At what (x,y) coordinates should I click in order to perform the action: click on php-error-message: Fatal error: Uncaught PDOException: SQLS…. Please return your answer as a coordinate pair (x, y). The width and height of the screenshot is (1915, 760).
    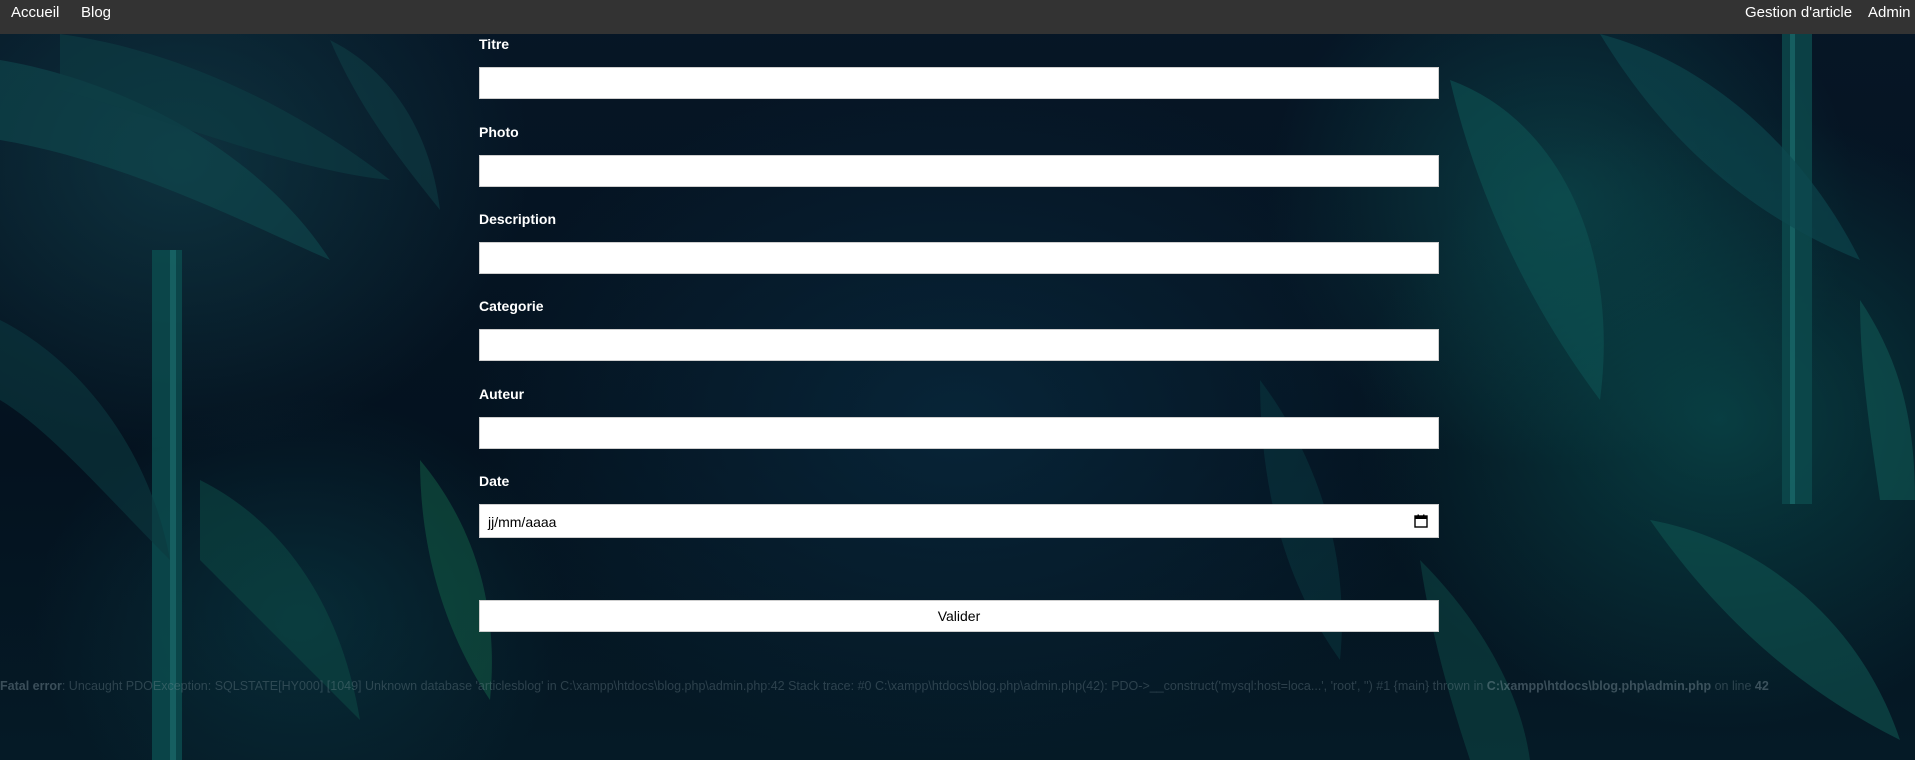
    Looking at the image, I should click on (957, 686).